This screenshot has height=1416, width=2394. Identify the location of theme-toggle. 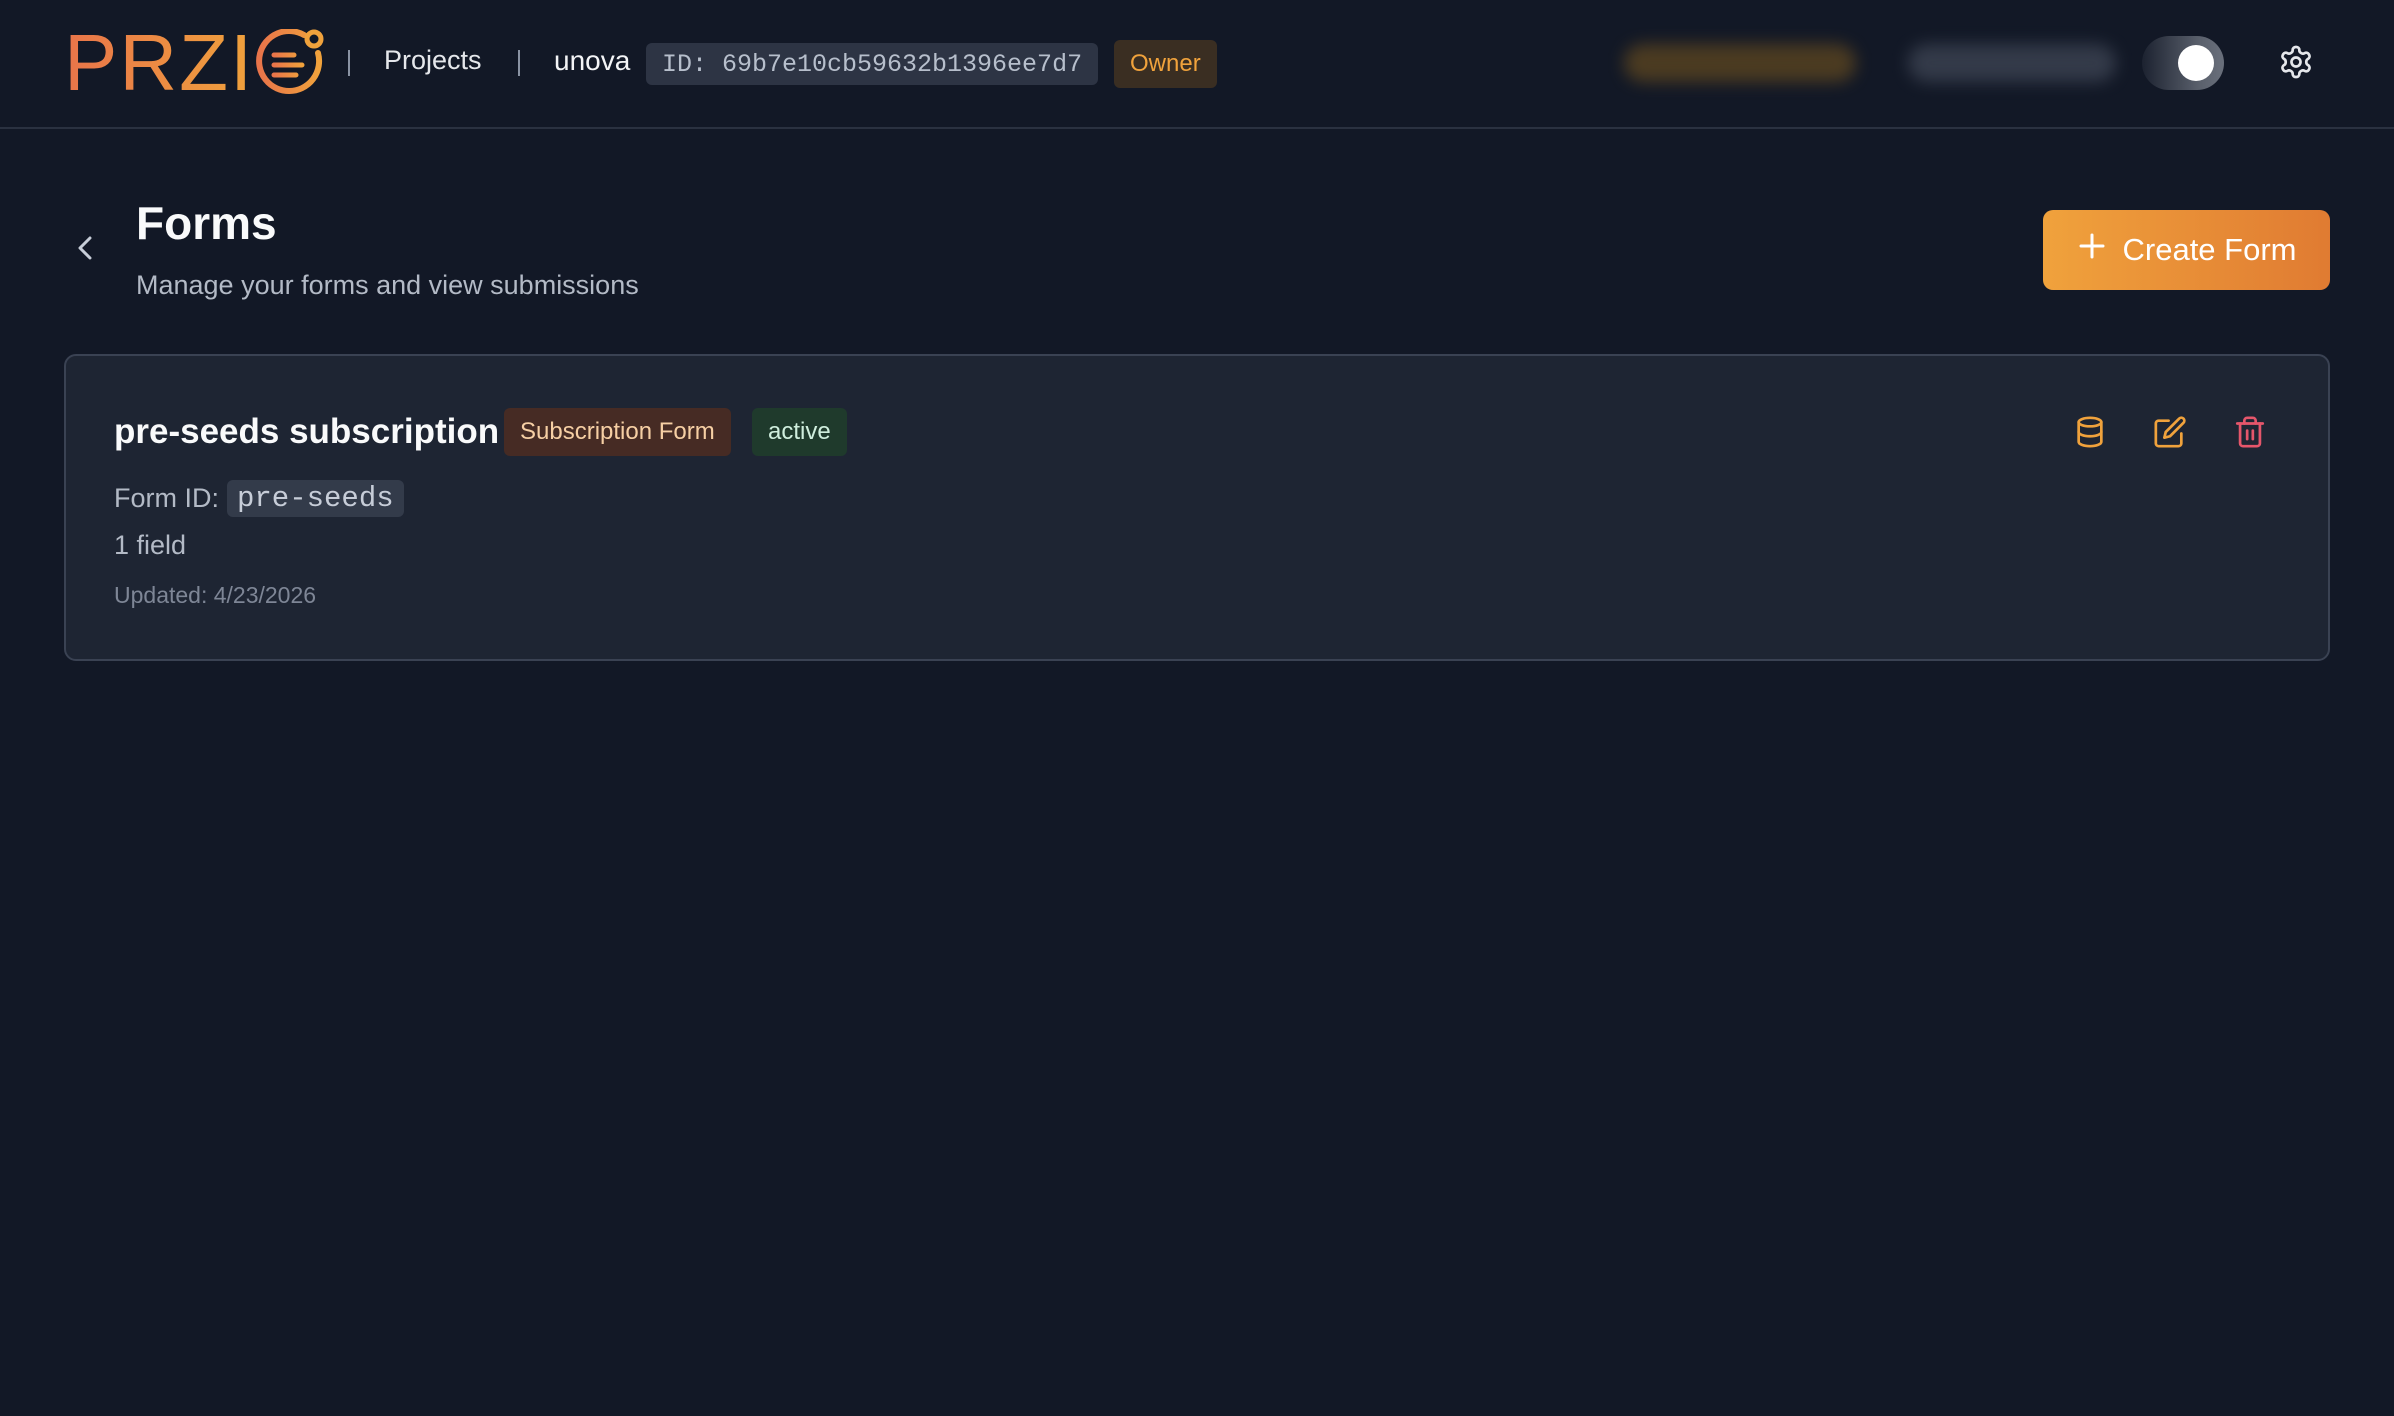
(2183, 63).